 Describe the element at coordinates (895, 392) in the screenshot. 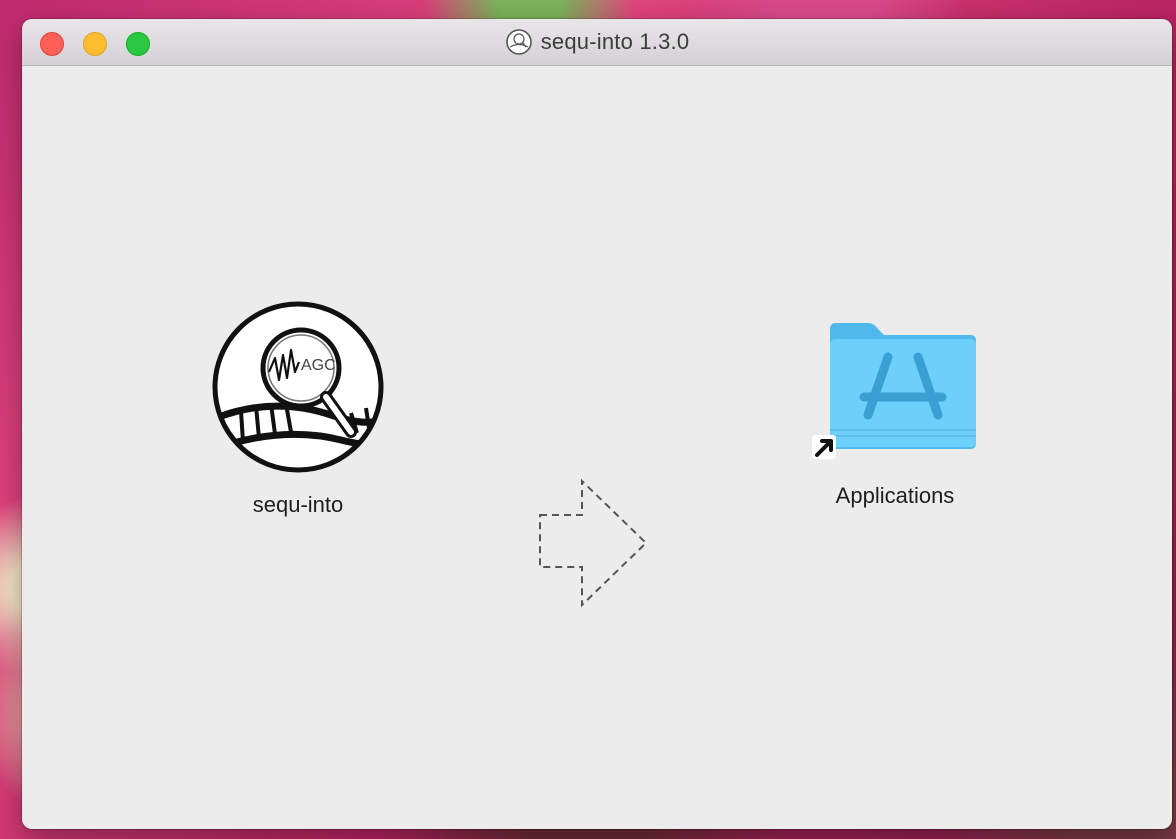

I see `applications-folder-alias-icon` at that location.